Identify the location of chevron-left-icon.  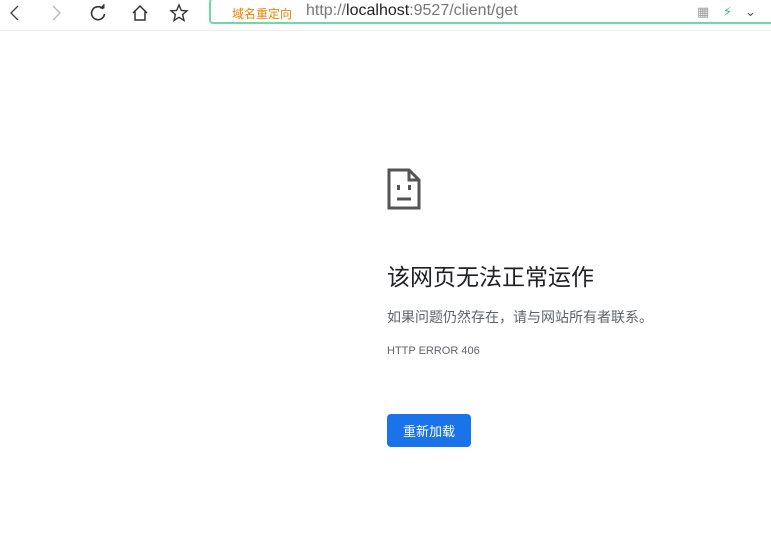
(14, 13).